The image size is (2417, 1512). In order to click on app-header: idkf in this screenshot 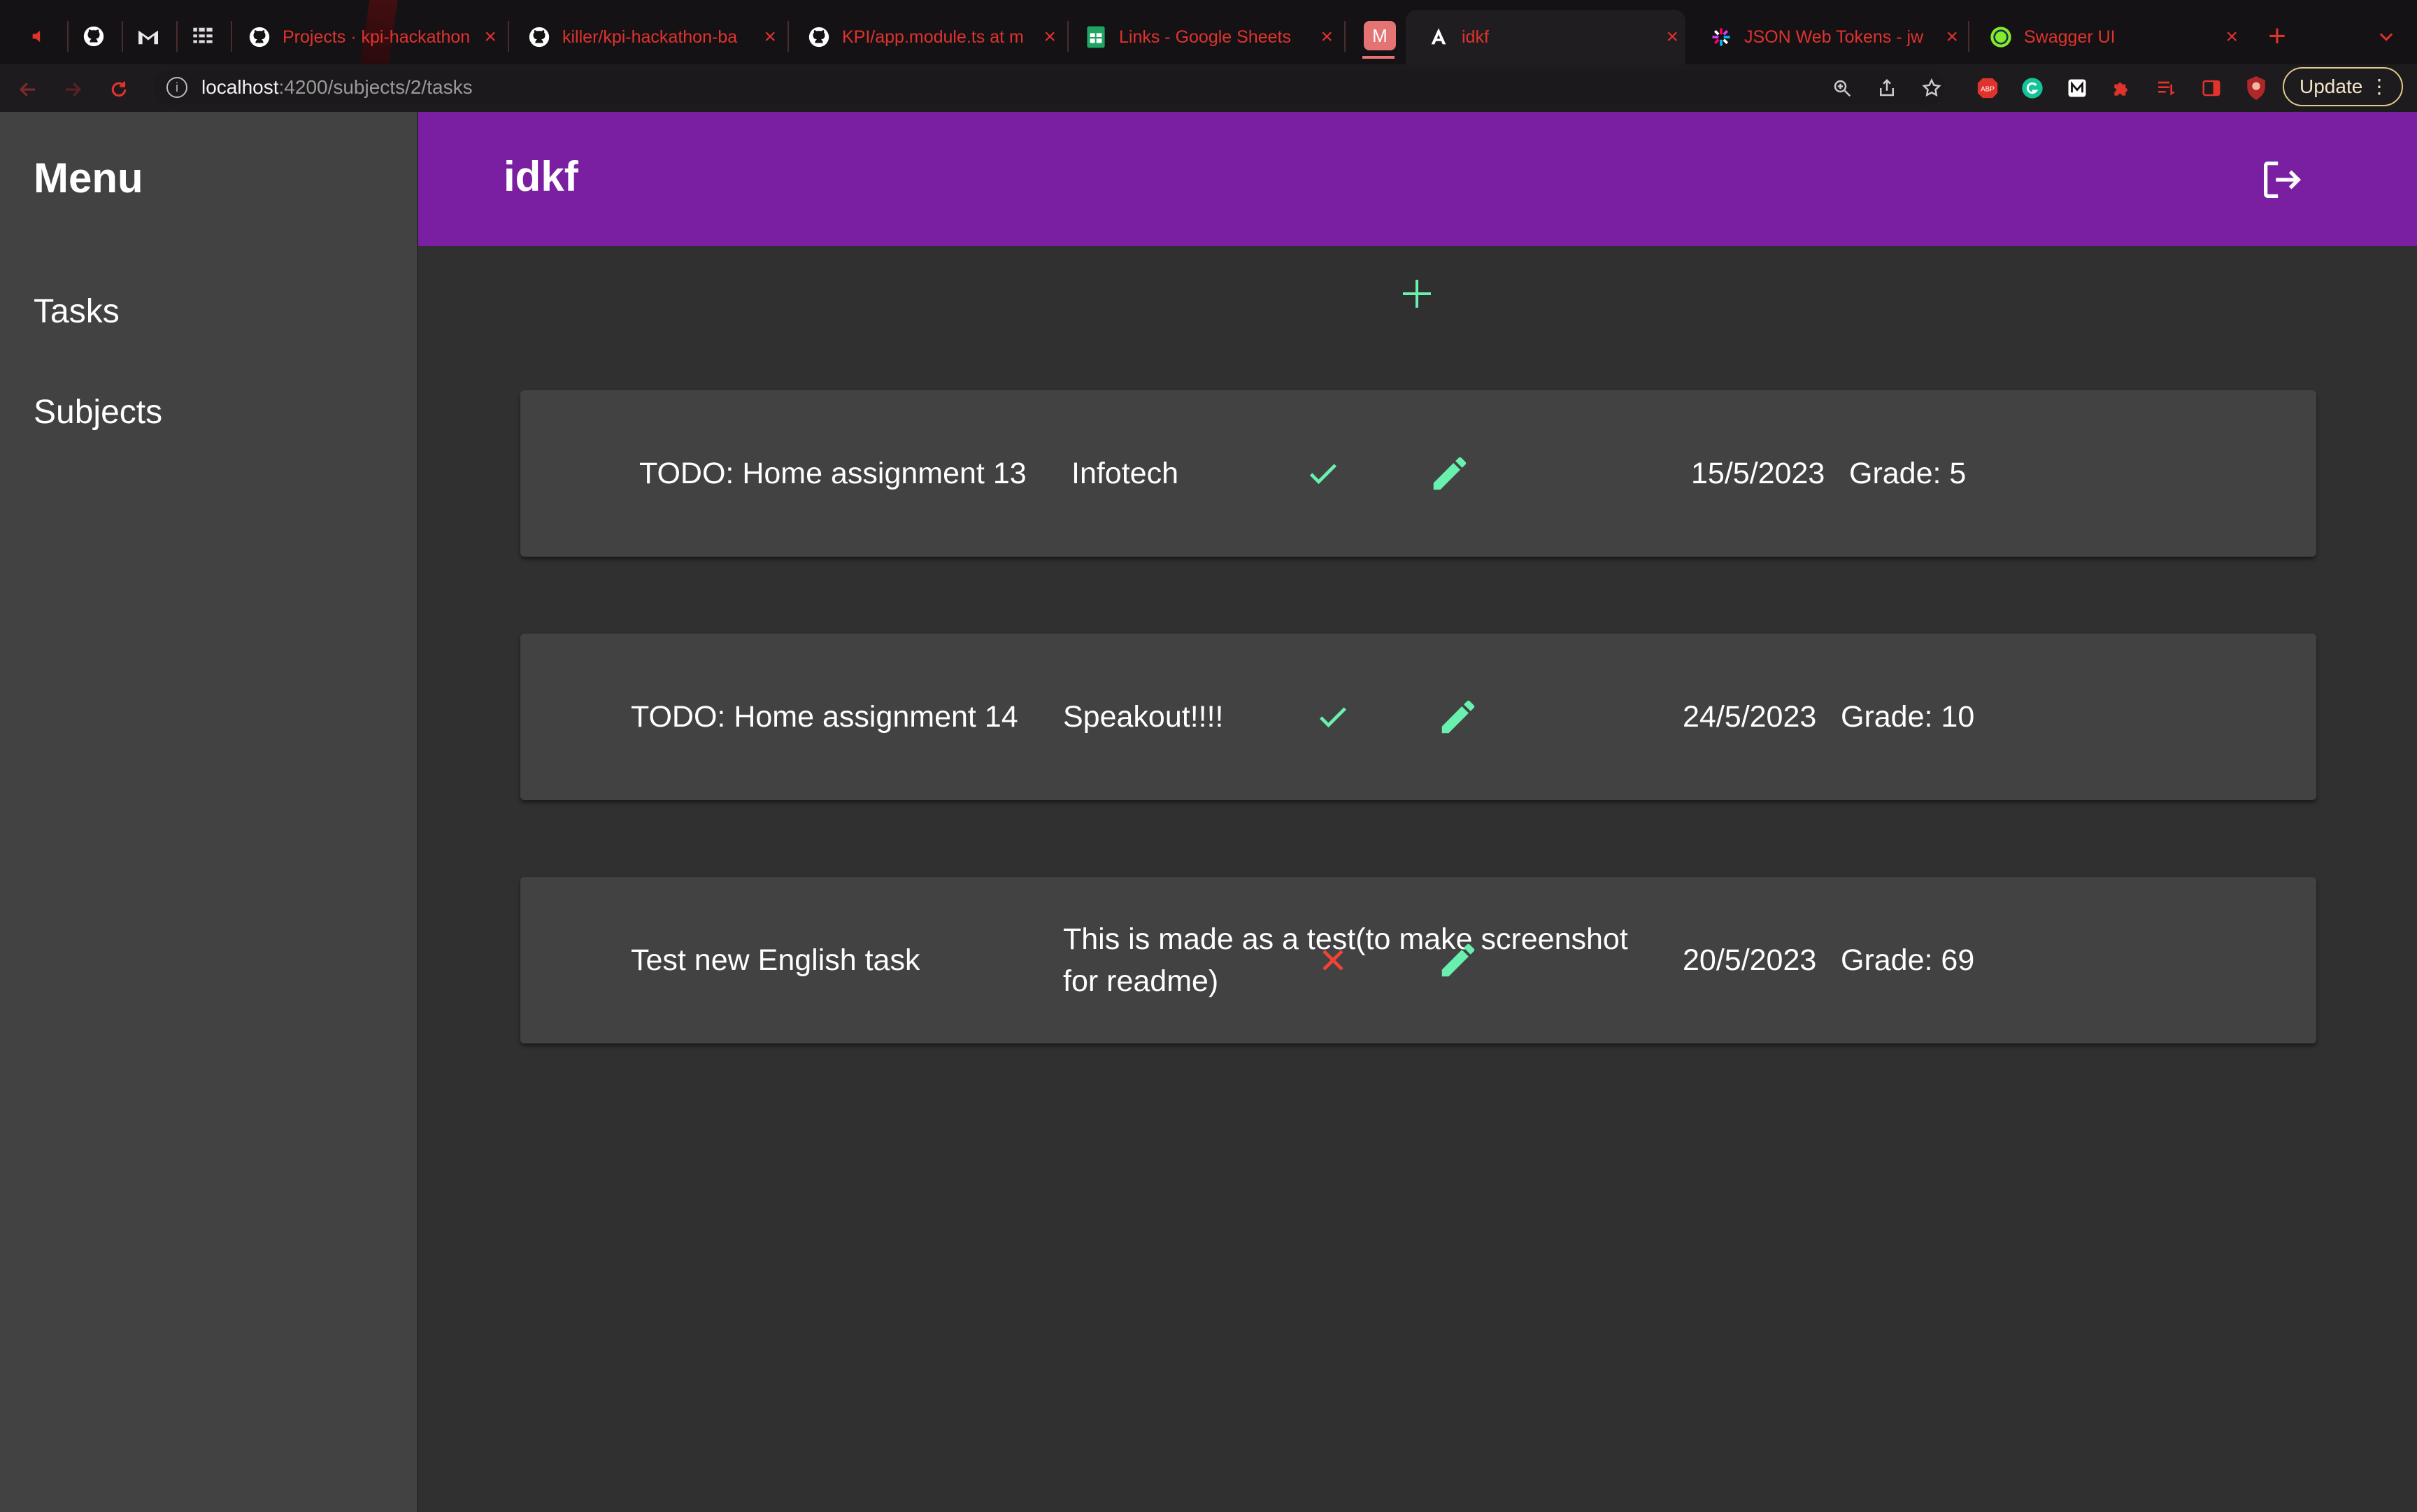, I will do `click(1417, 179)`.